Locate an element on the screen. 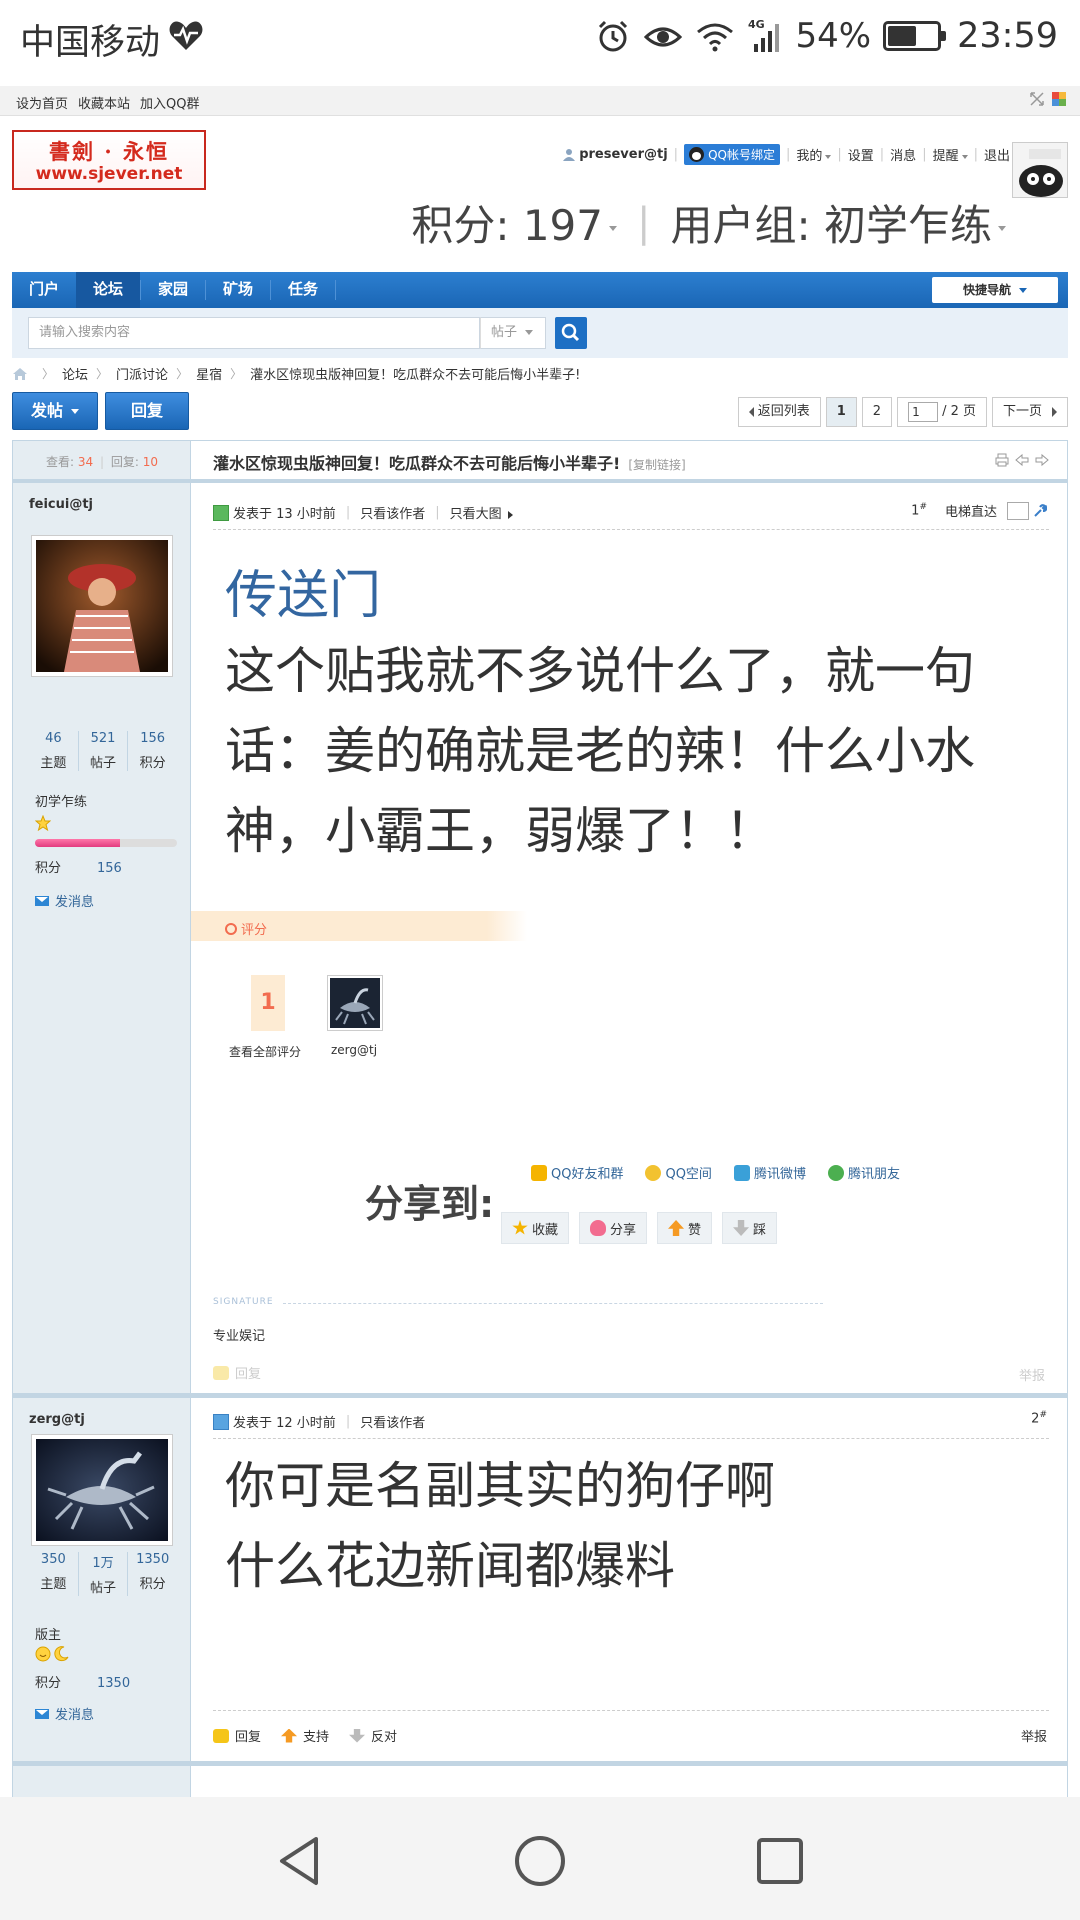 This screenshot has height=1920, width=1080. main-nav: 门户 论坛 家园 矿场 任务 快捷导航 is located at coordinates (540, 290).